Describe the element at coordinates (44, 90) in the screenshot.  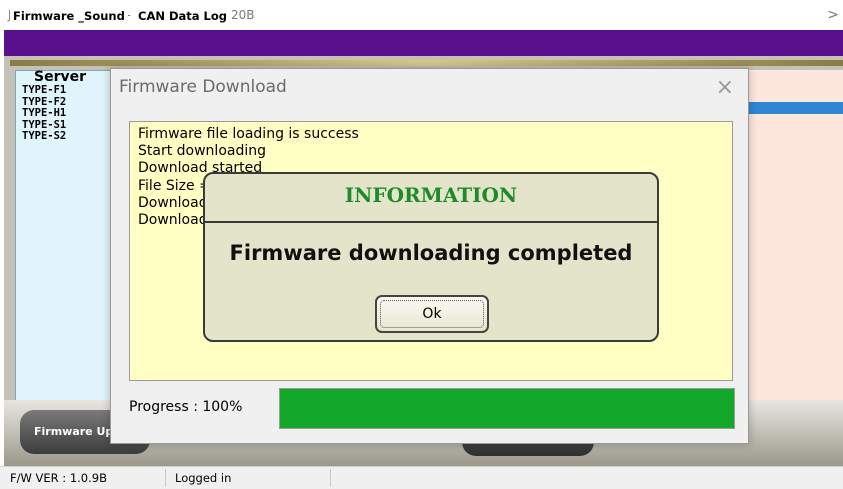
I see `server-item-type-f1: TYPE-F1` at that location.